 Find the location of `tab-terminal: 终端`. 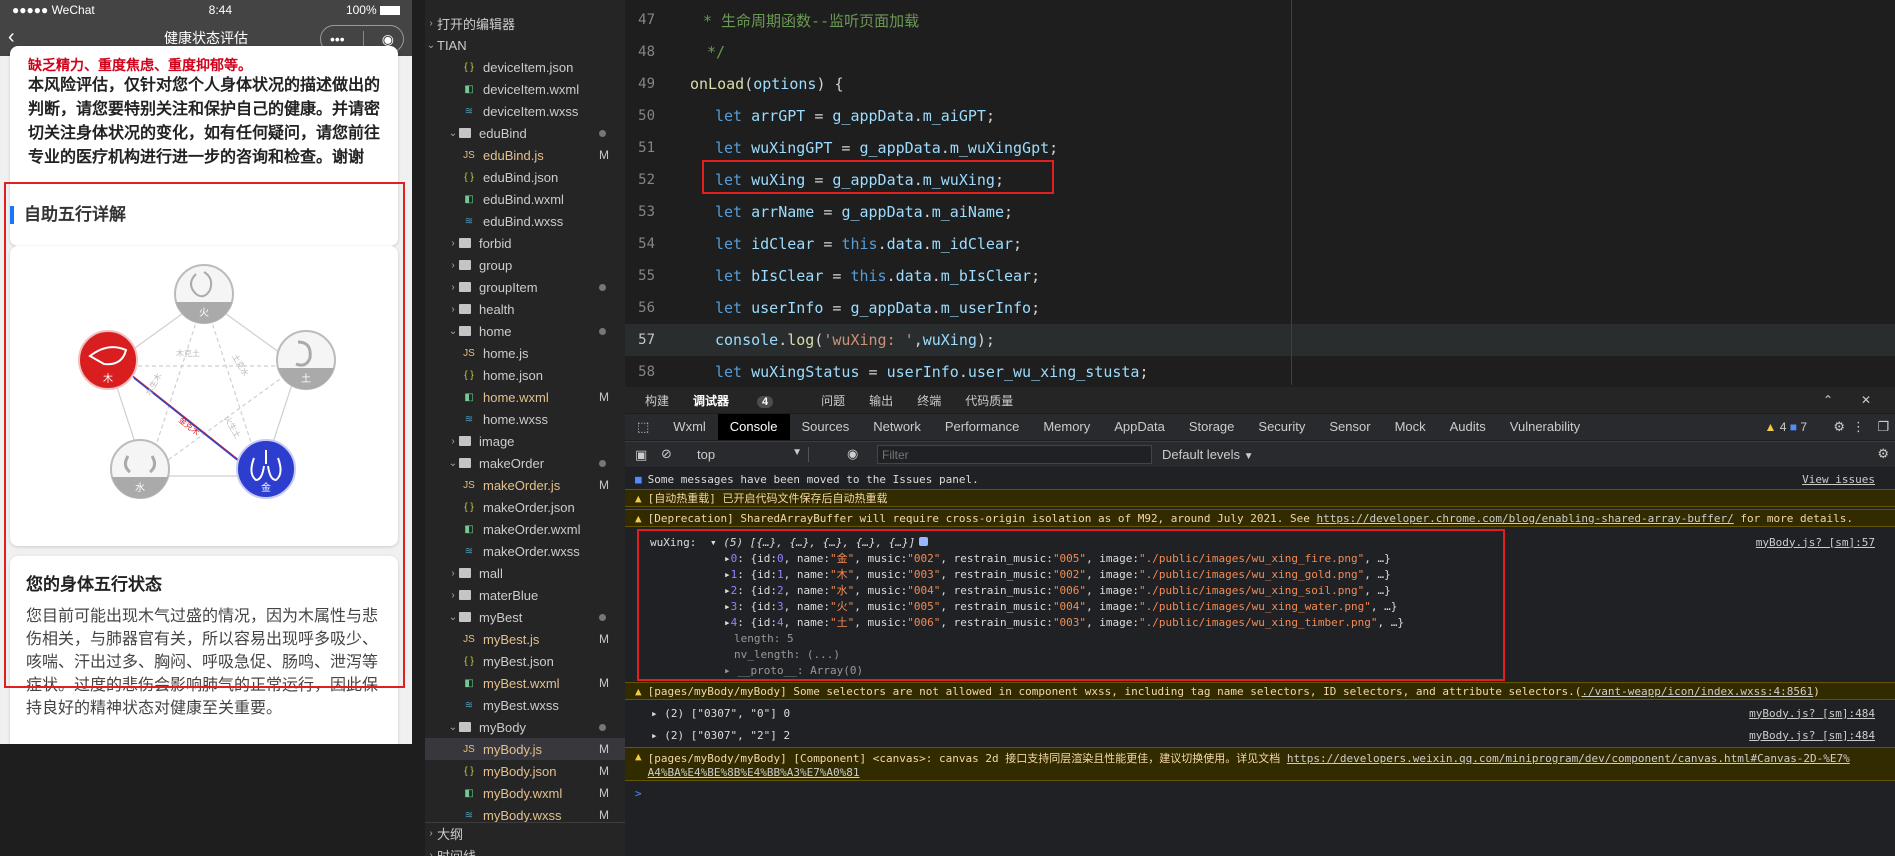

tab-terminal: 终端 is located at coordinates (929, 400).